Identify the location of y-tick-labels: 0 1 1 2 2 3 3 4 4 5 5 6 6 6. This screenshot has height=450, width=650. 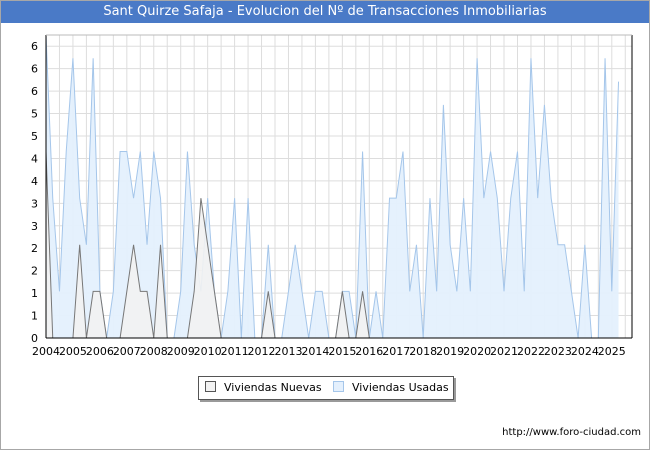
(34, 192).